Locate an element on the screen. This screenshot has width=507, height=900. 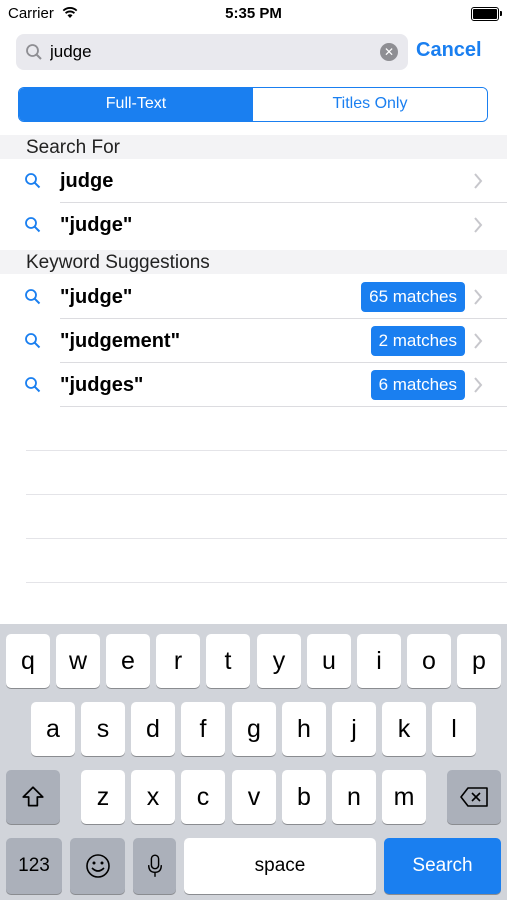
space-key: space is located at coordinates (280, 866).